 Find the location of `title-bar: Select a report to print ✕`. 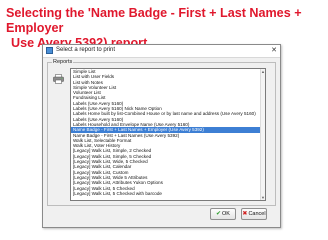

title-bar: Select a report to print ✕ is located at coordinates (161, 51).